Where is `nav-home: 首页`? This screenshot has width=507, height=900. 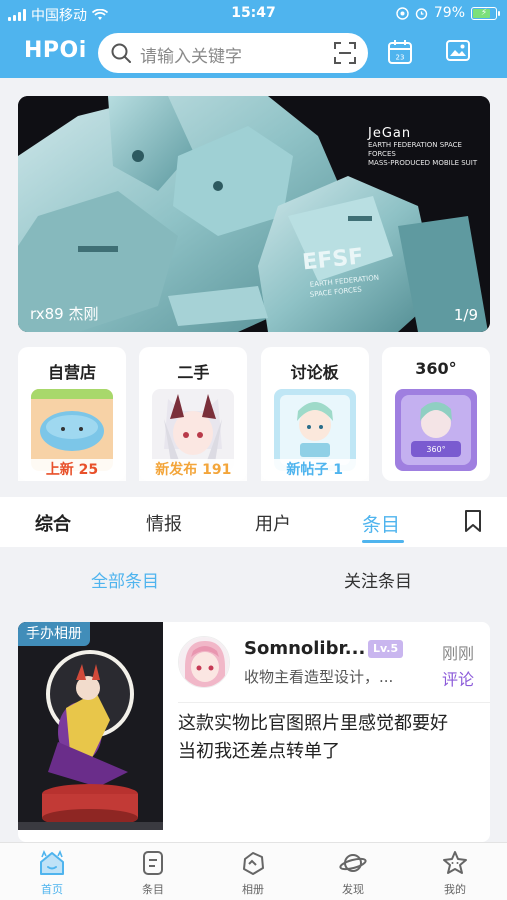 nav-home: 首页 is located at coordinates (52, 873).